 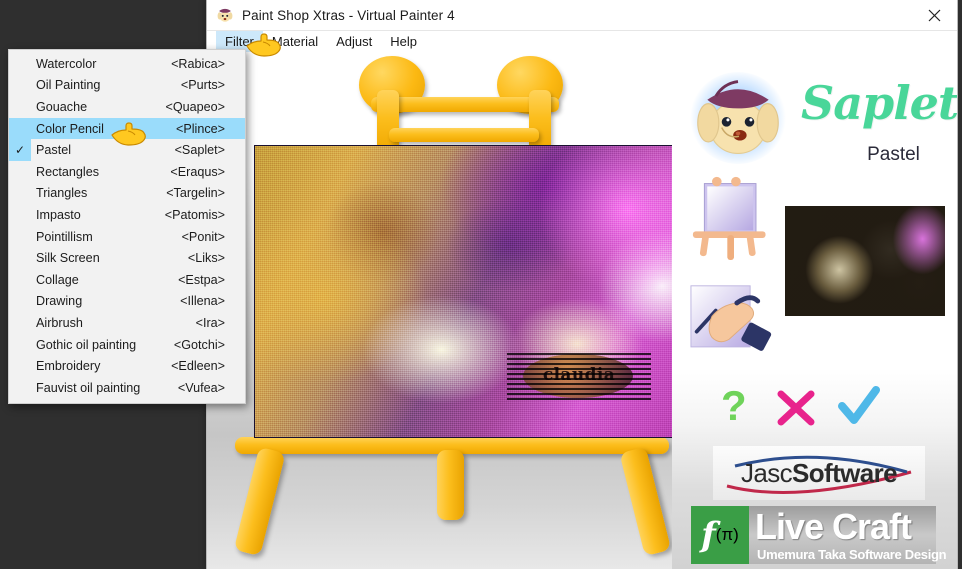 I want to click on close-button, so click(x=934, y=15).